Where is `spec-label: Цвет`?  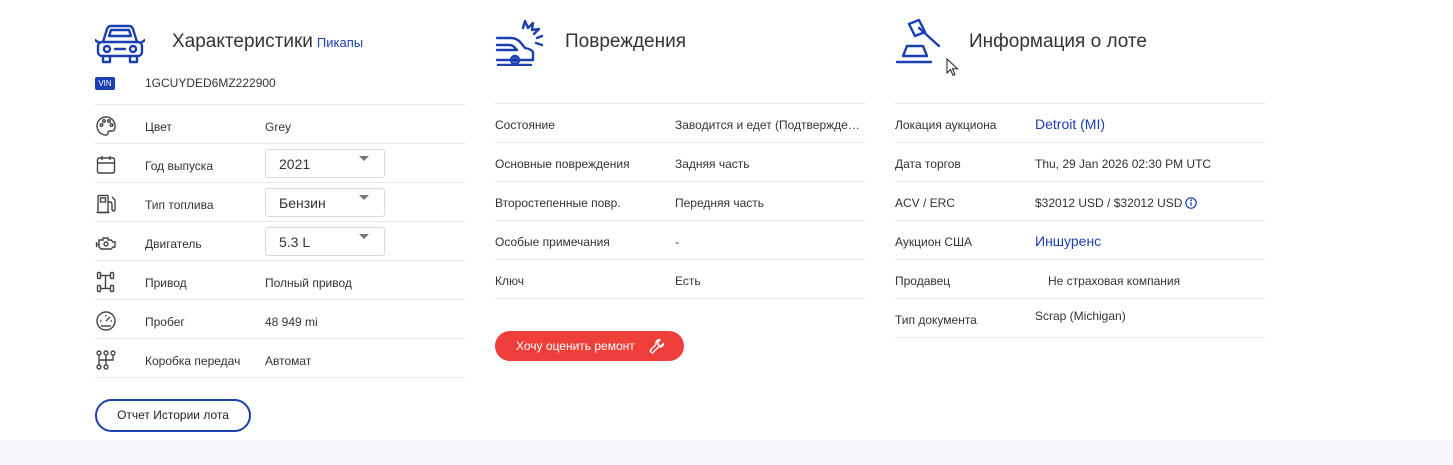
spec-label: Цвет is located at coordinates (158, 127).